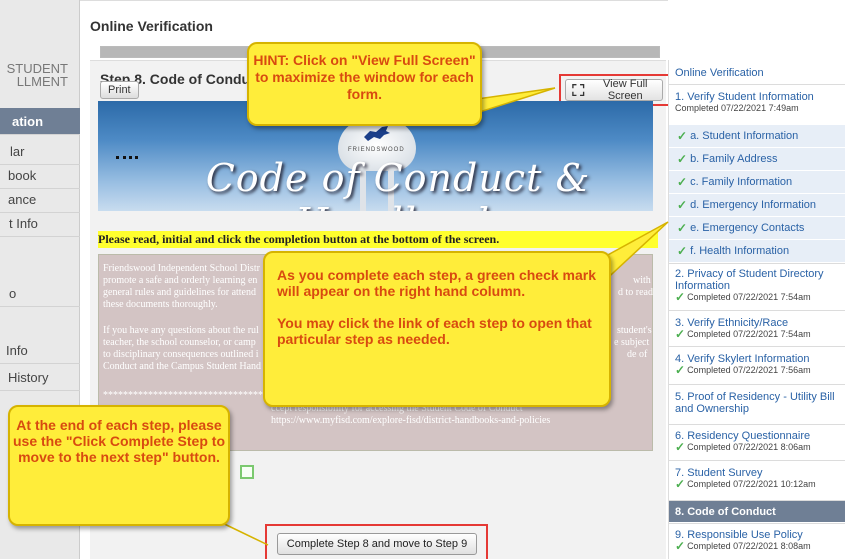  Describe the element at coordinates (28, 377) in the screenshot. I see `sidebar-item-label: History` at that location.